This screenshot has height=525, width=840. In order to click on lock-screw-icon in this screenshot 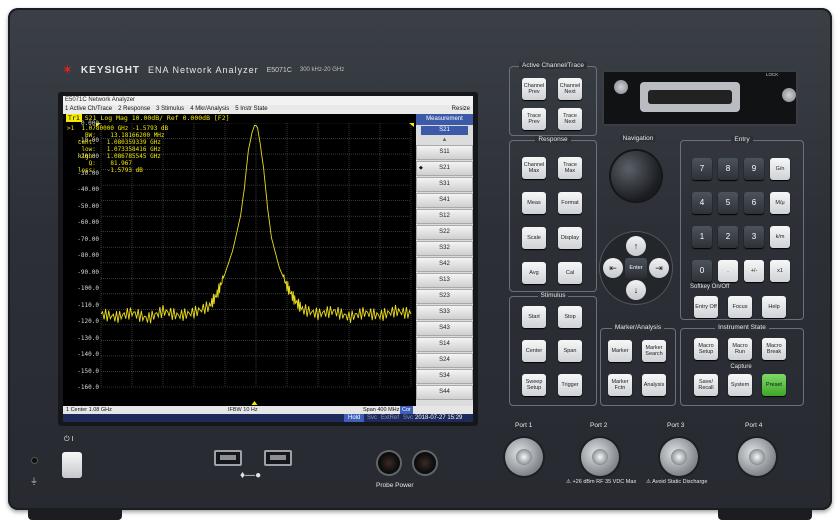, I will do `click(789, 95)`.